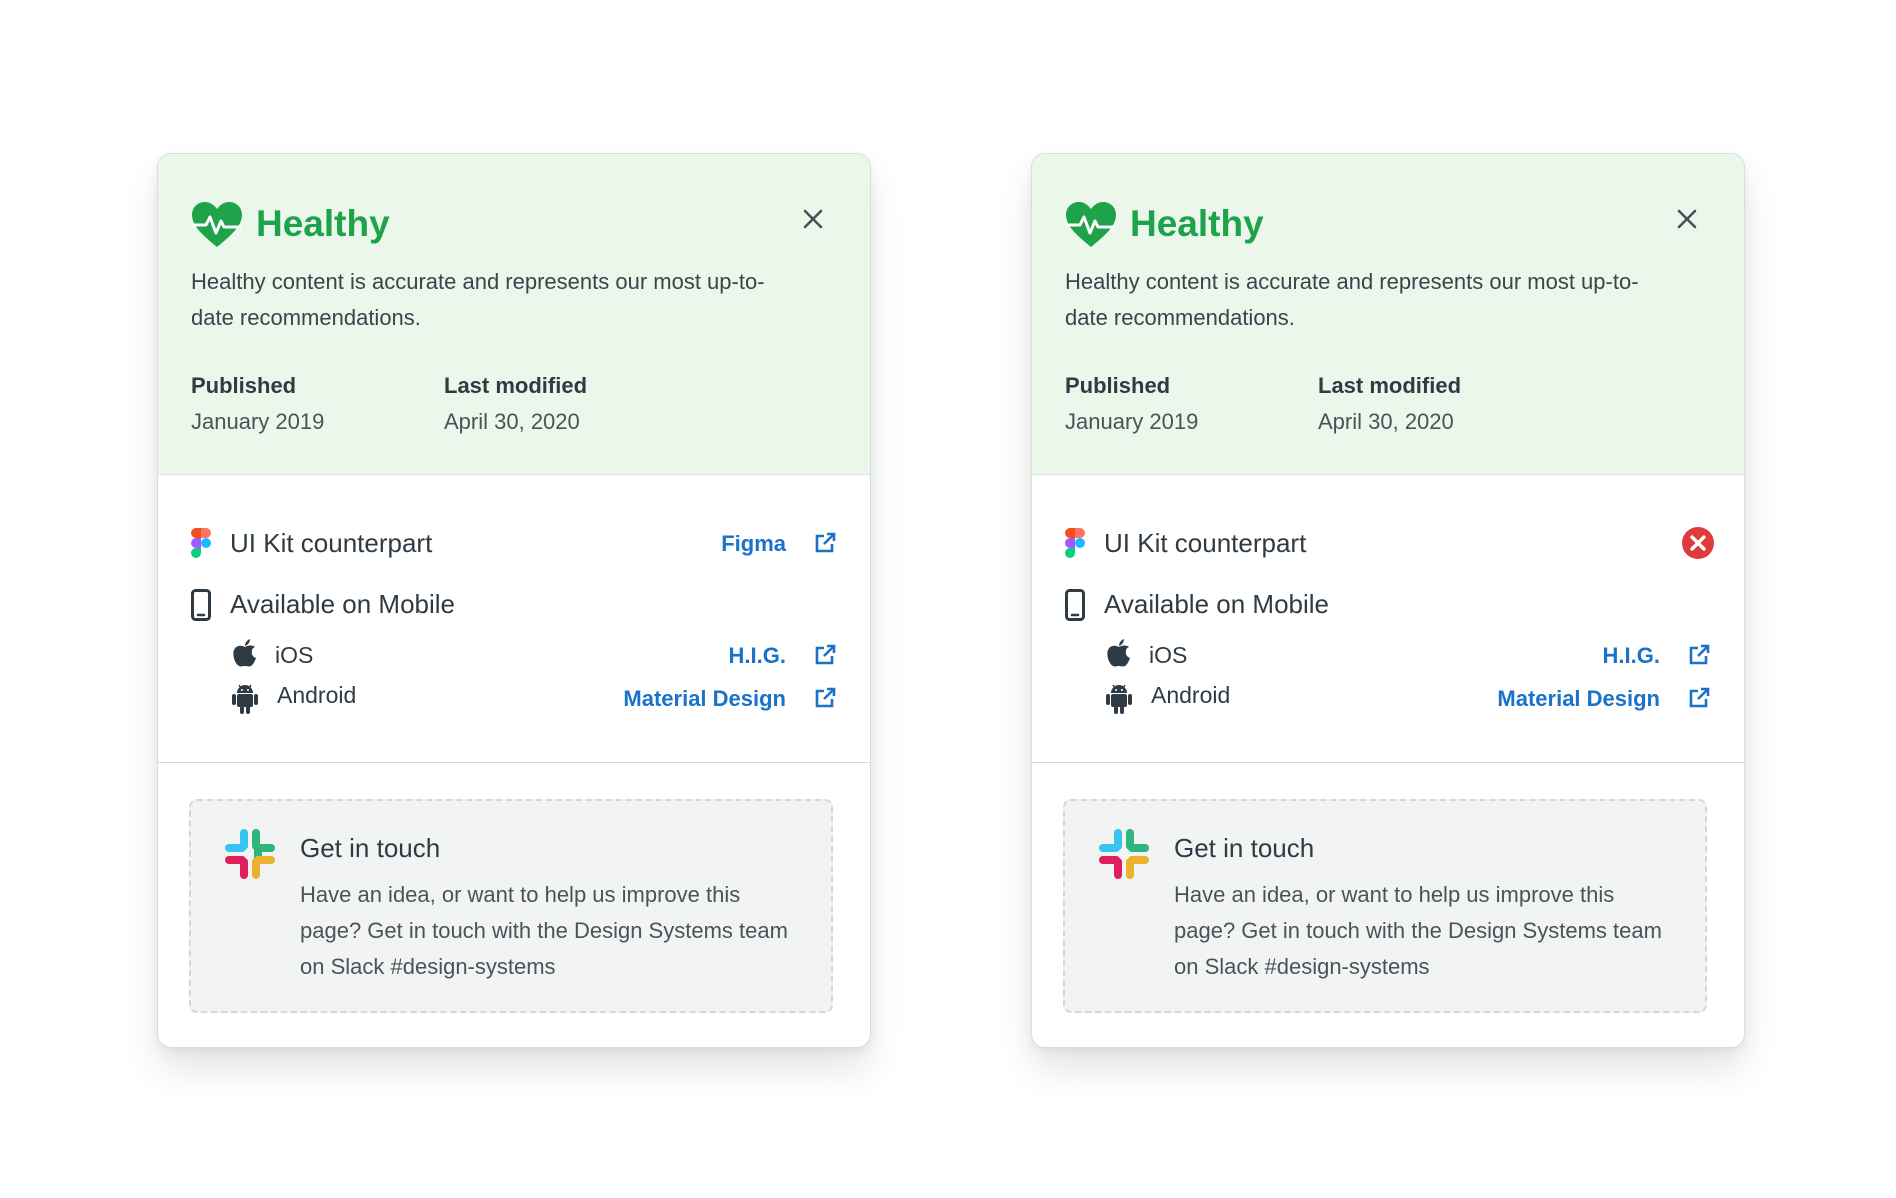  I want to click on error-circle-icon, so click(1698, 543).